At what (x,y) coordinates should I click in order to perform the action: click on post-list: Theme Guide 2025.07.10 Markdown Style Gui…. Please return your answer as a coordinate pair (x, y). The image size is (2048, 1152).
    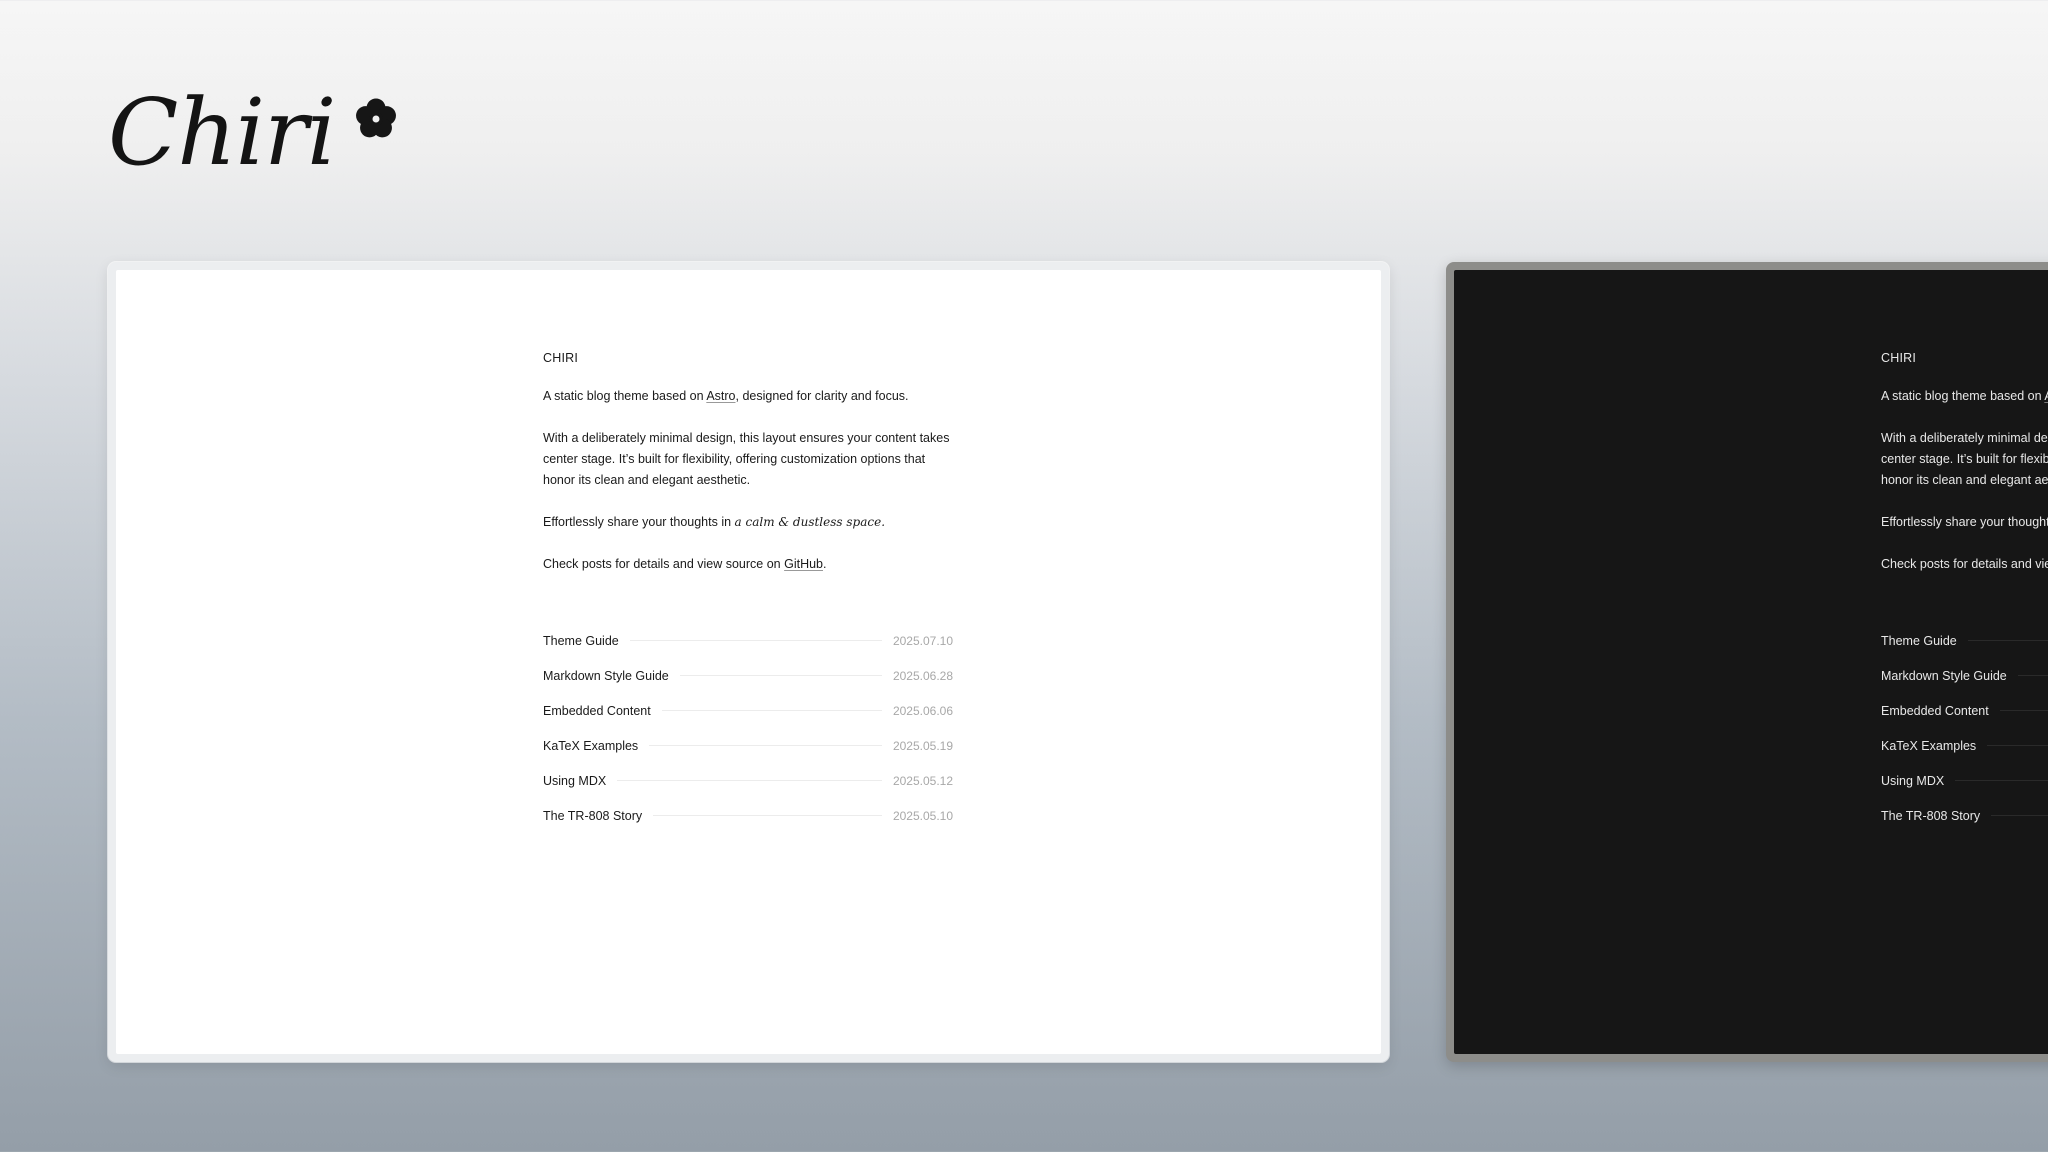
    Looking at the image, I should click on (748, 728).